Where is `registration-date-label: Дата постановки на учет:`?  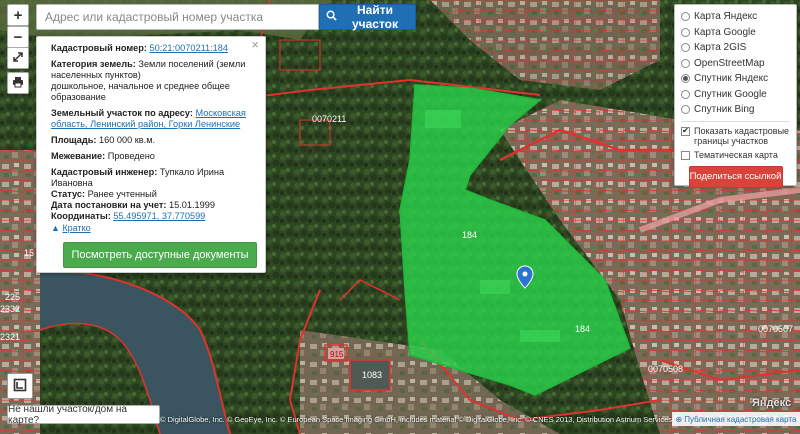 registration-date-label: Дата постановки на учет: is located at coordinates (109, 205).